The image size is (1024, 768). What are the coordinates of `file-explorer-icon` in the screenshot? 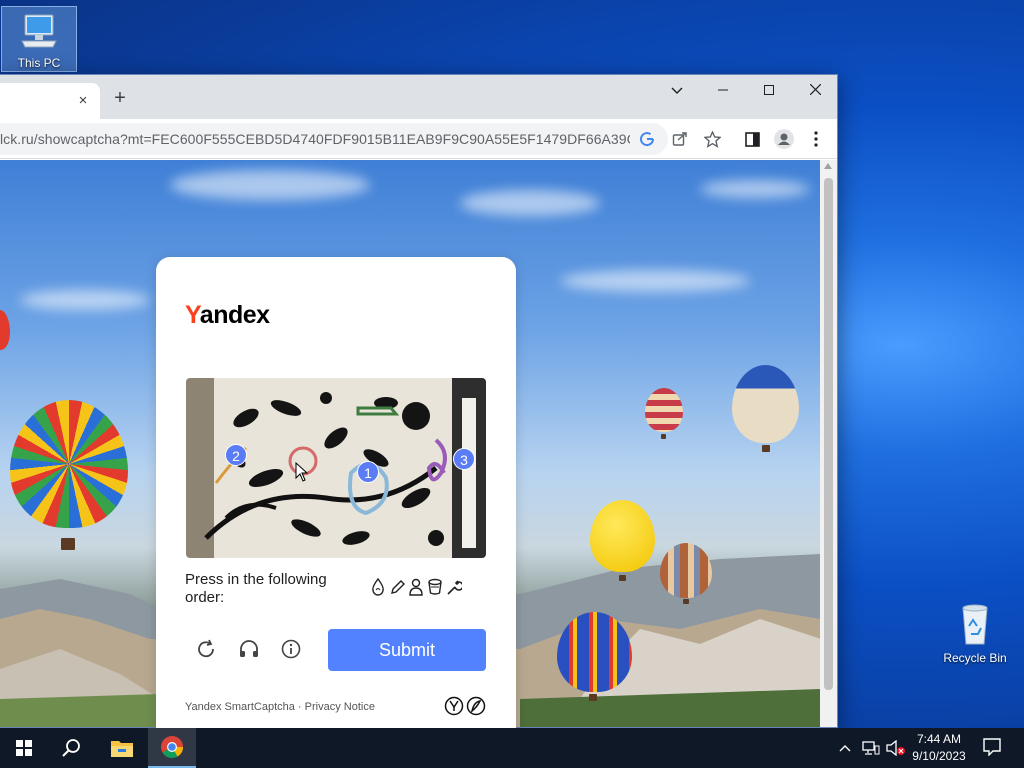 It's located at (122, 749).